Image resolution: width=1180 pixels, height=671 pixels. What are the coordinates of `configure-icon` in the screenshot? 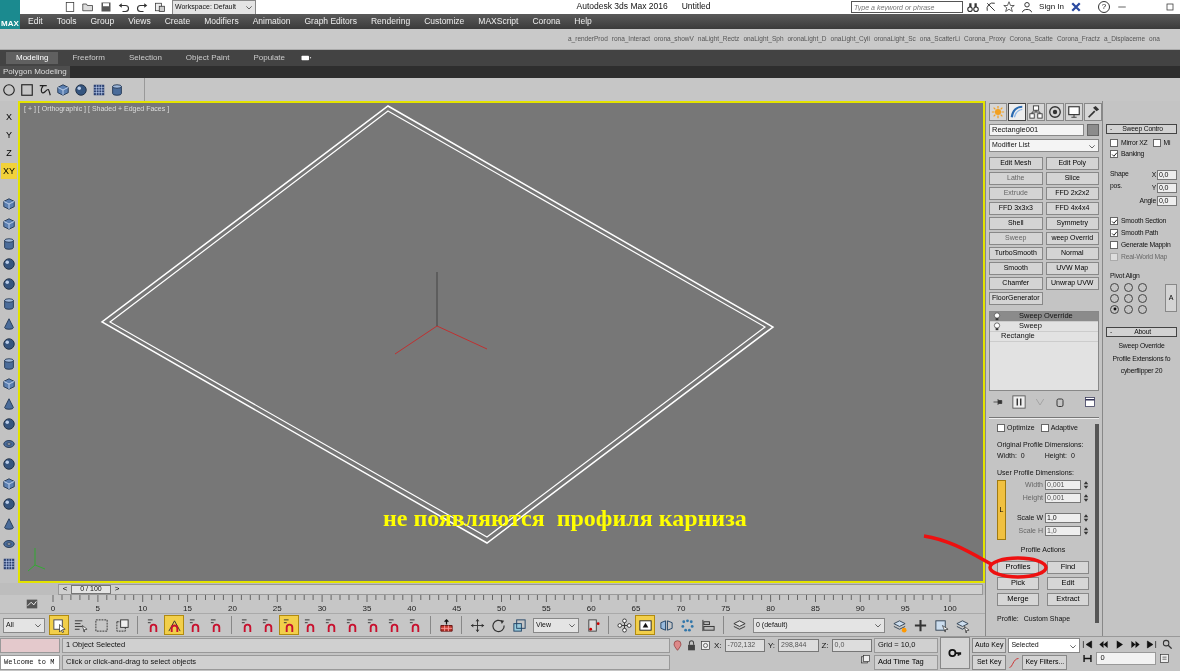 It's located at (1090, 402).